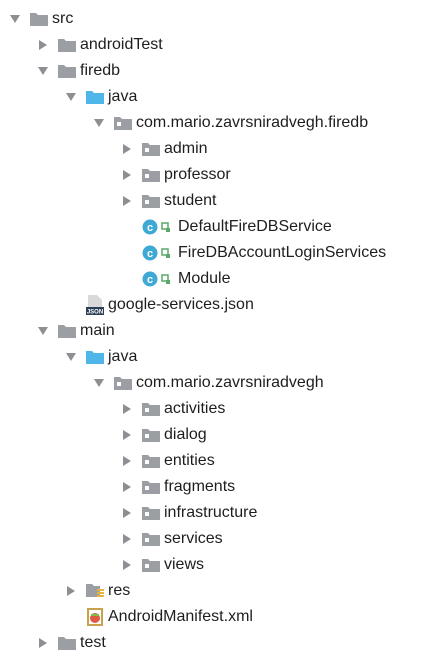 This screenshot has height=663, width=442. I want to click on tree-item-label: Module, so click(204, 278).